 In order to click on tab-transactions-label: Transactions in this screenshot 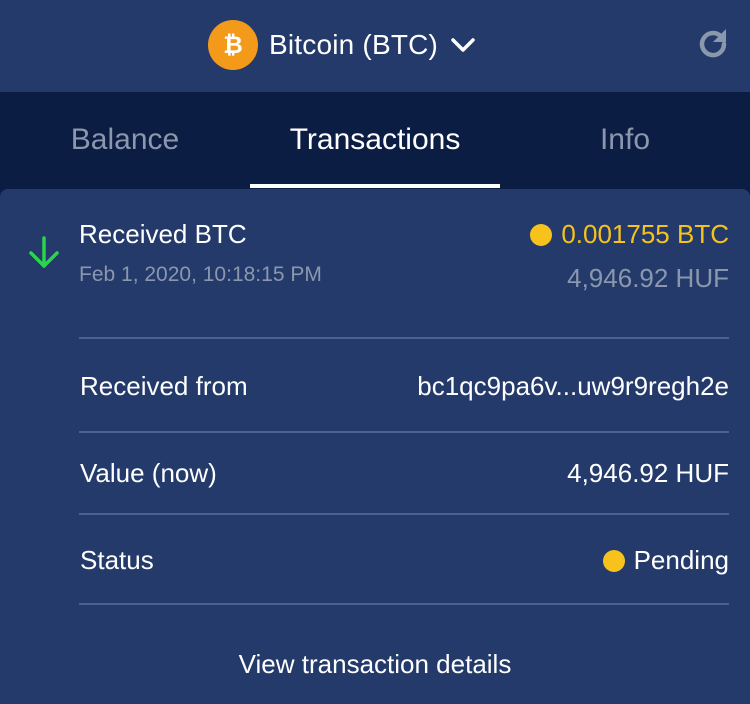, I will do `click(375, 139)`.